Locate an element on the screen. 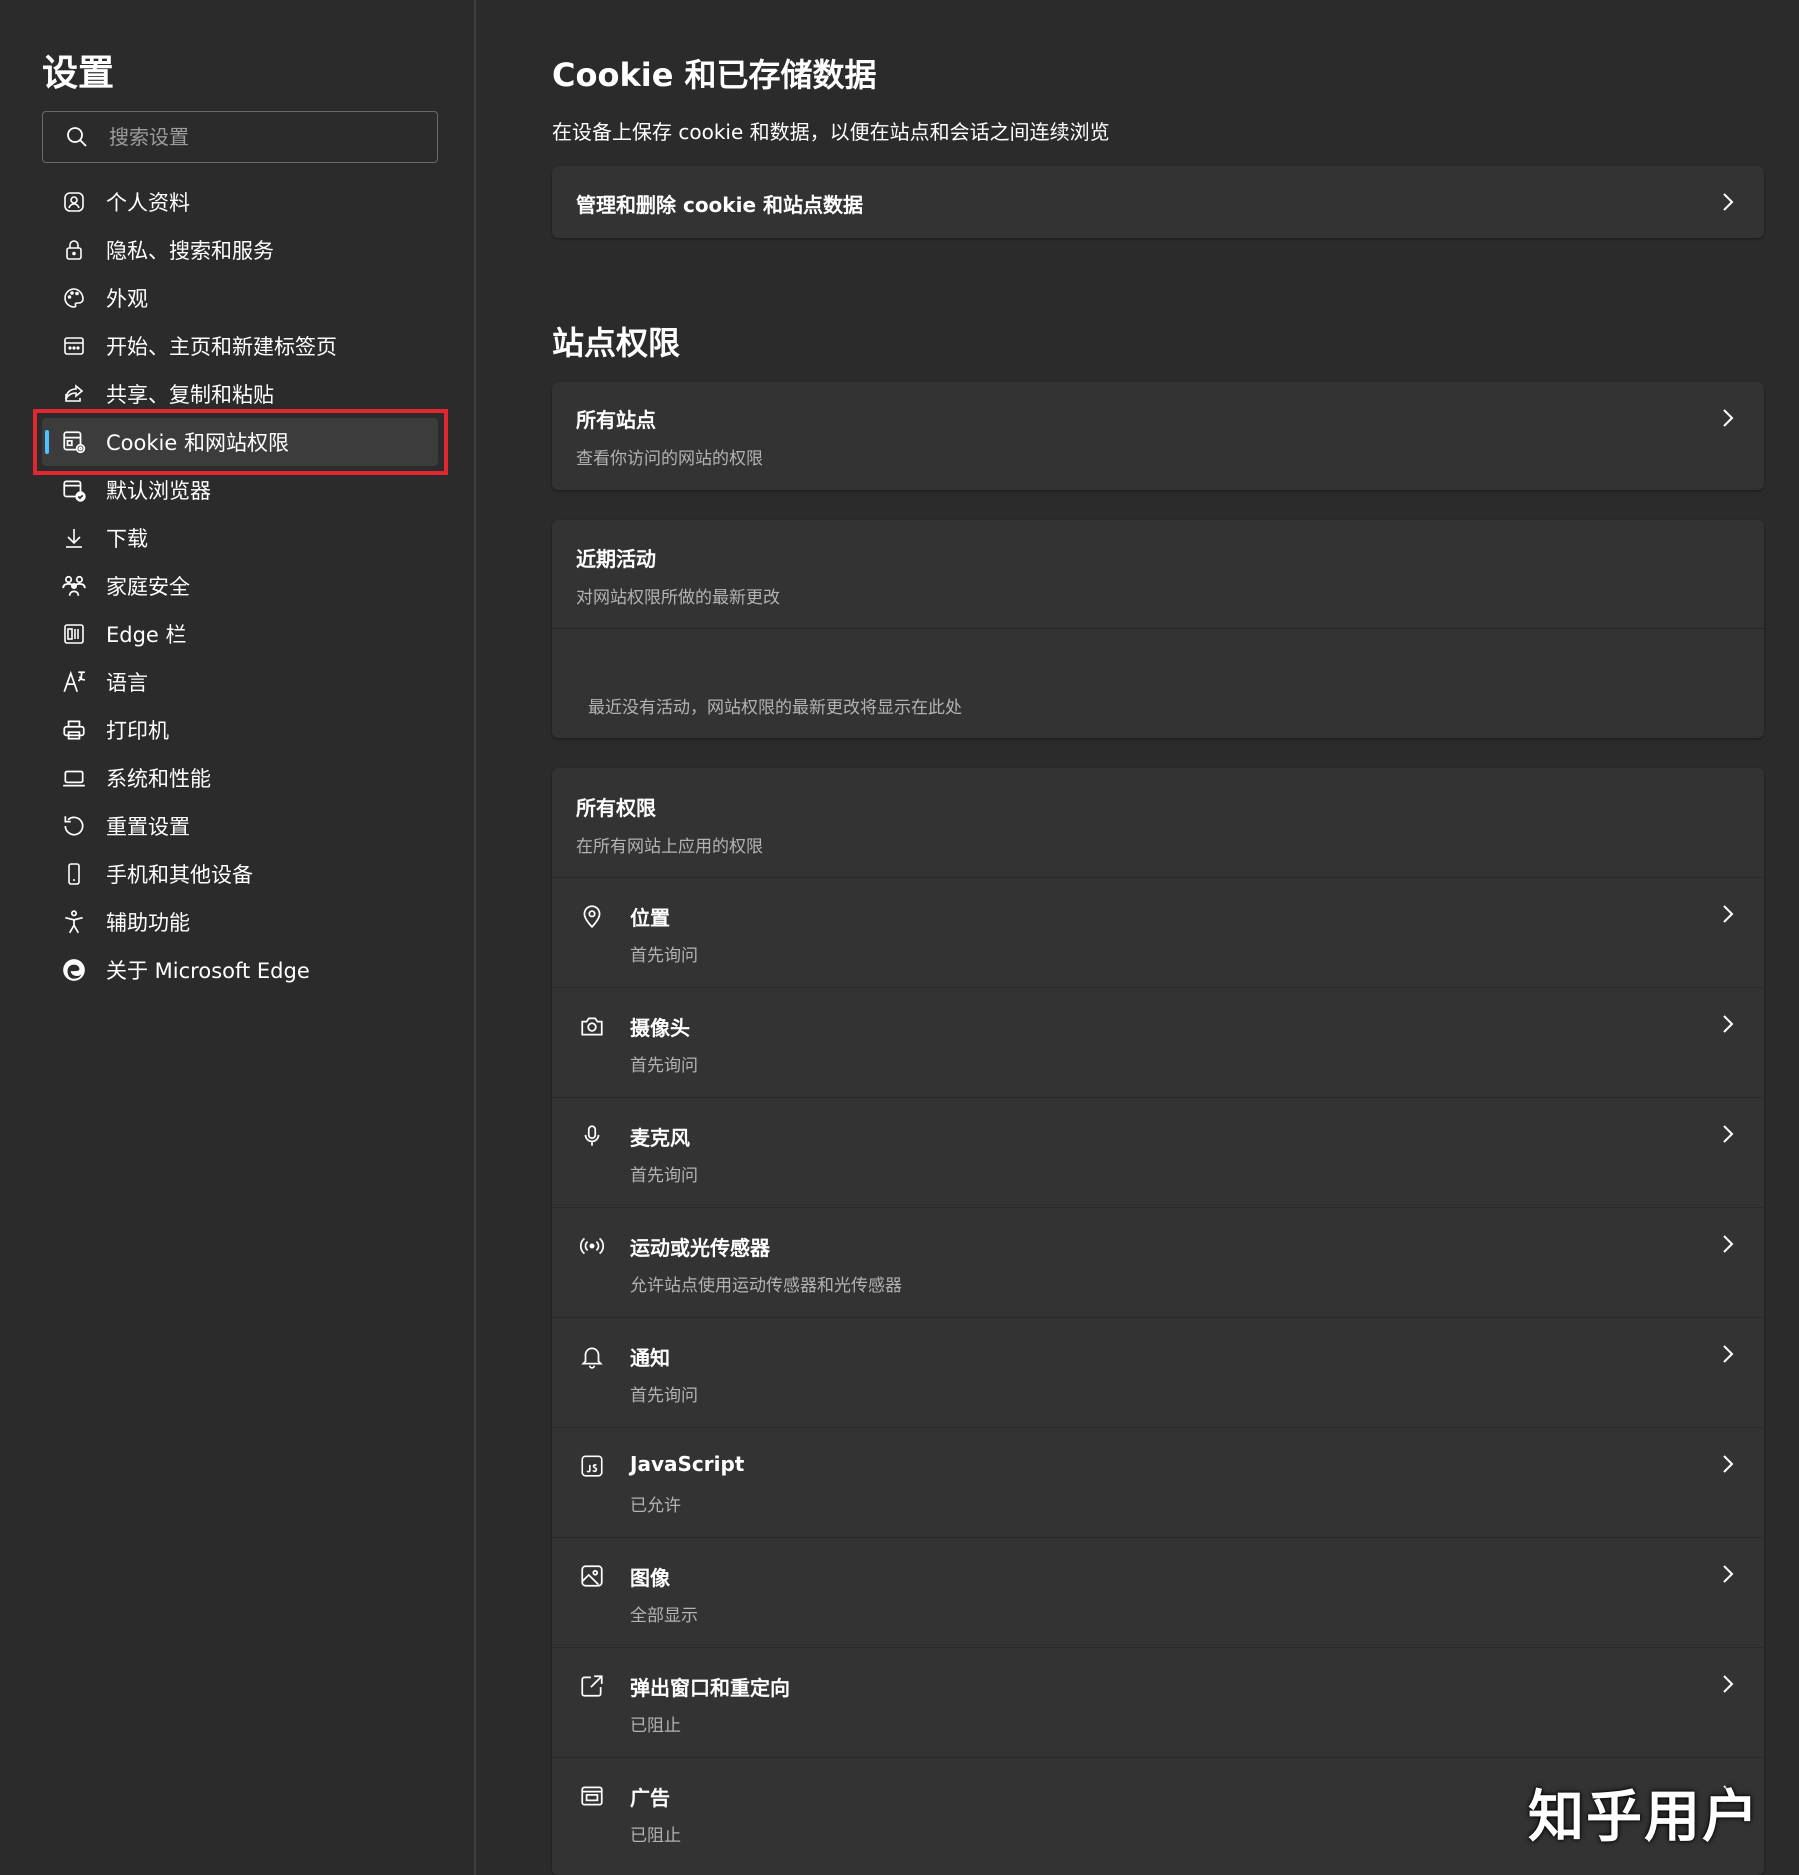 Image resolution: width=1799 pixels, height=1875 pixels. sensor-icon is located at coordinates (592, 1246).